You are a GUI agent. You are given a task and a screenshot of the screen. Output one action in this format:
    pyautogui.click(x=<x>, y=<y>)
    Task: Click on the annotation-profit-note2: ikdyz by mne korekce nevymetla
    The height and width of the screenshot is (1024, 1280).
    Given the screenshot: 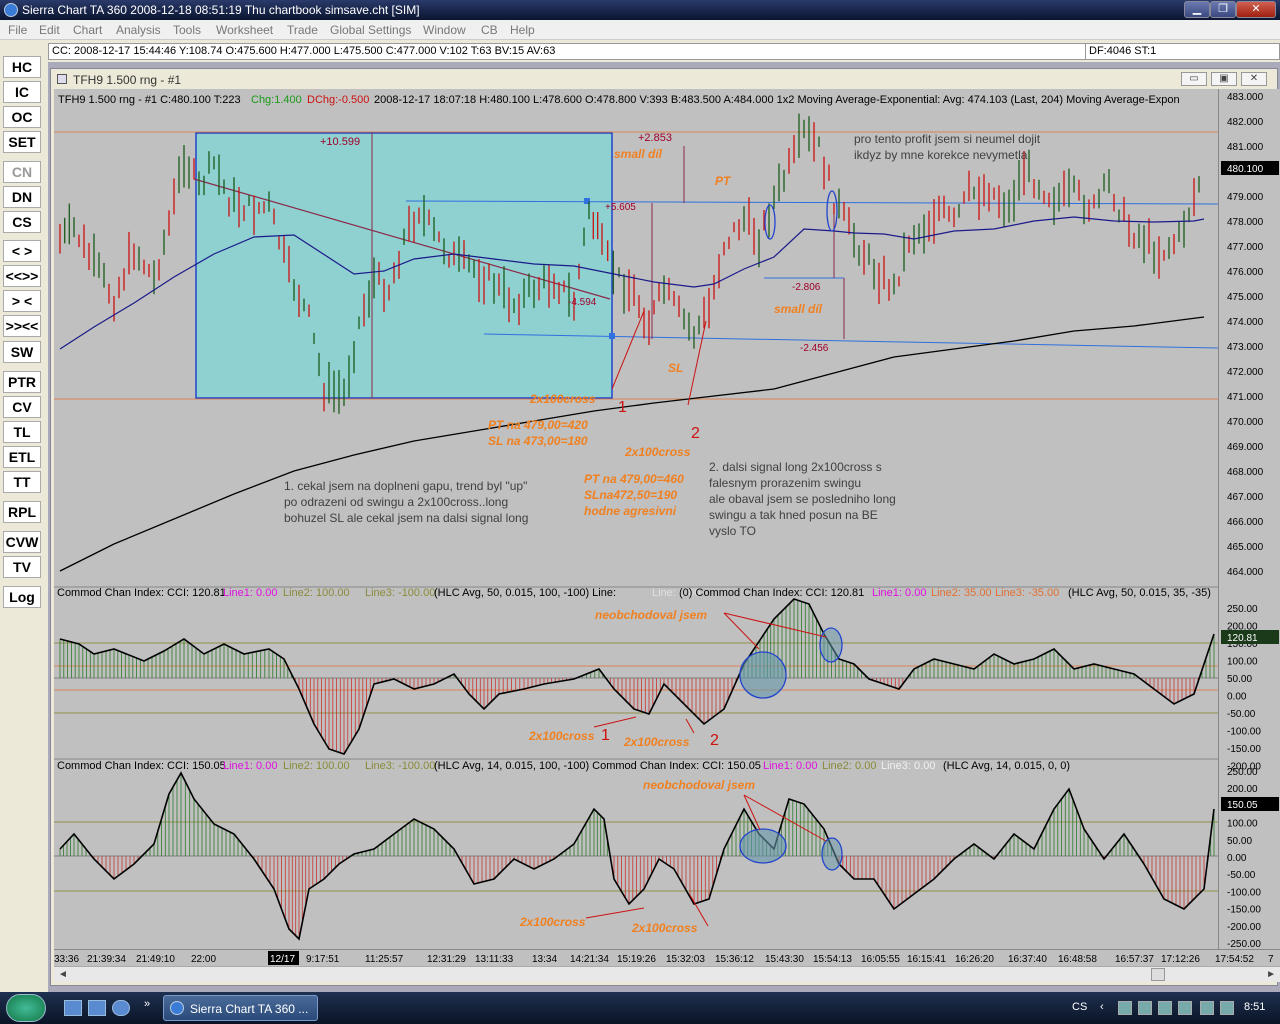 What is the action you would take?
    pyautogui.click(x=941, y=155)
    